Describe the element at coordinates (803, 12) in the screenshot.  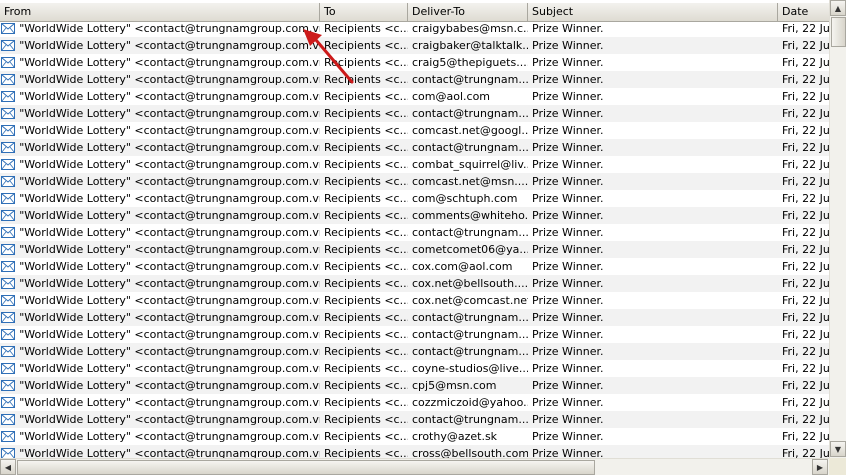
I see `column-header-date: Date` at that location.